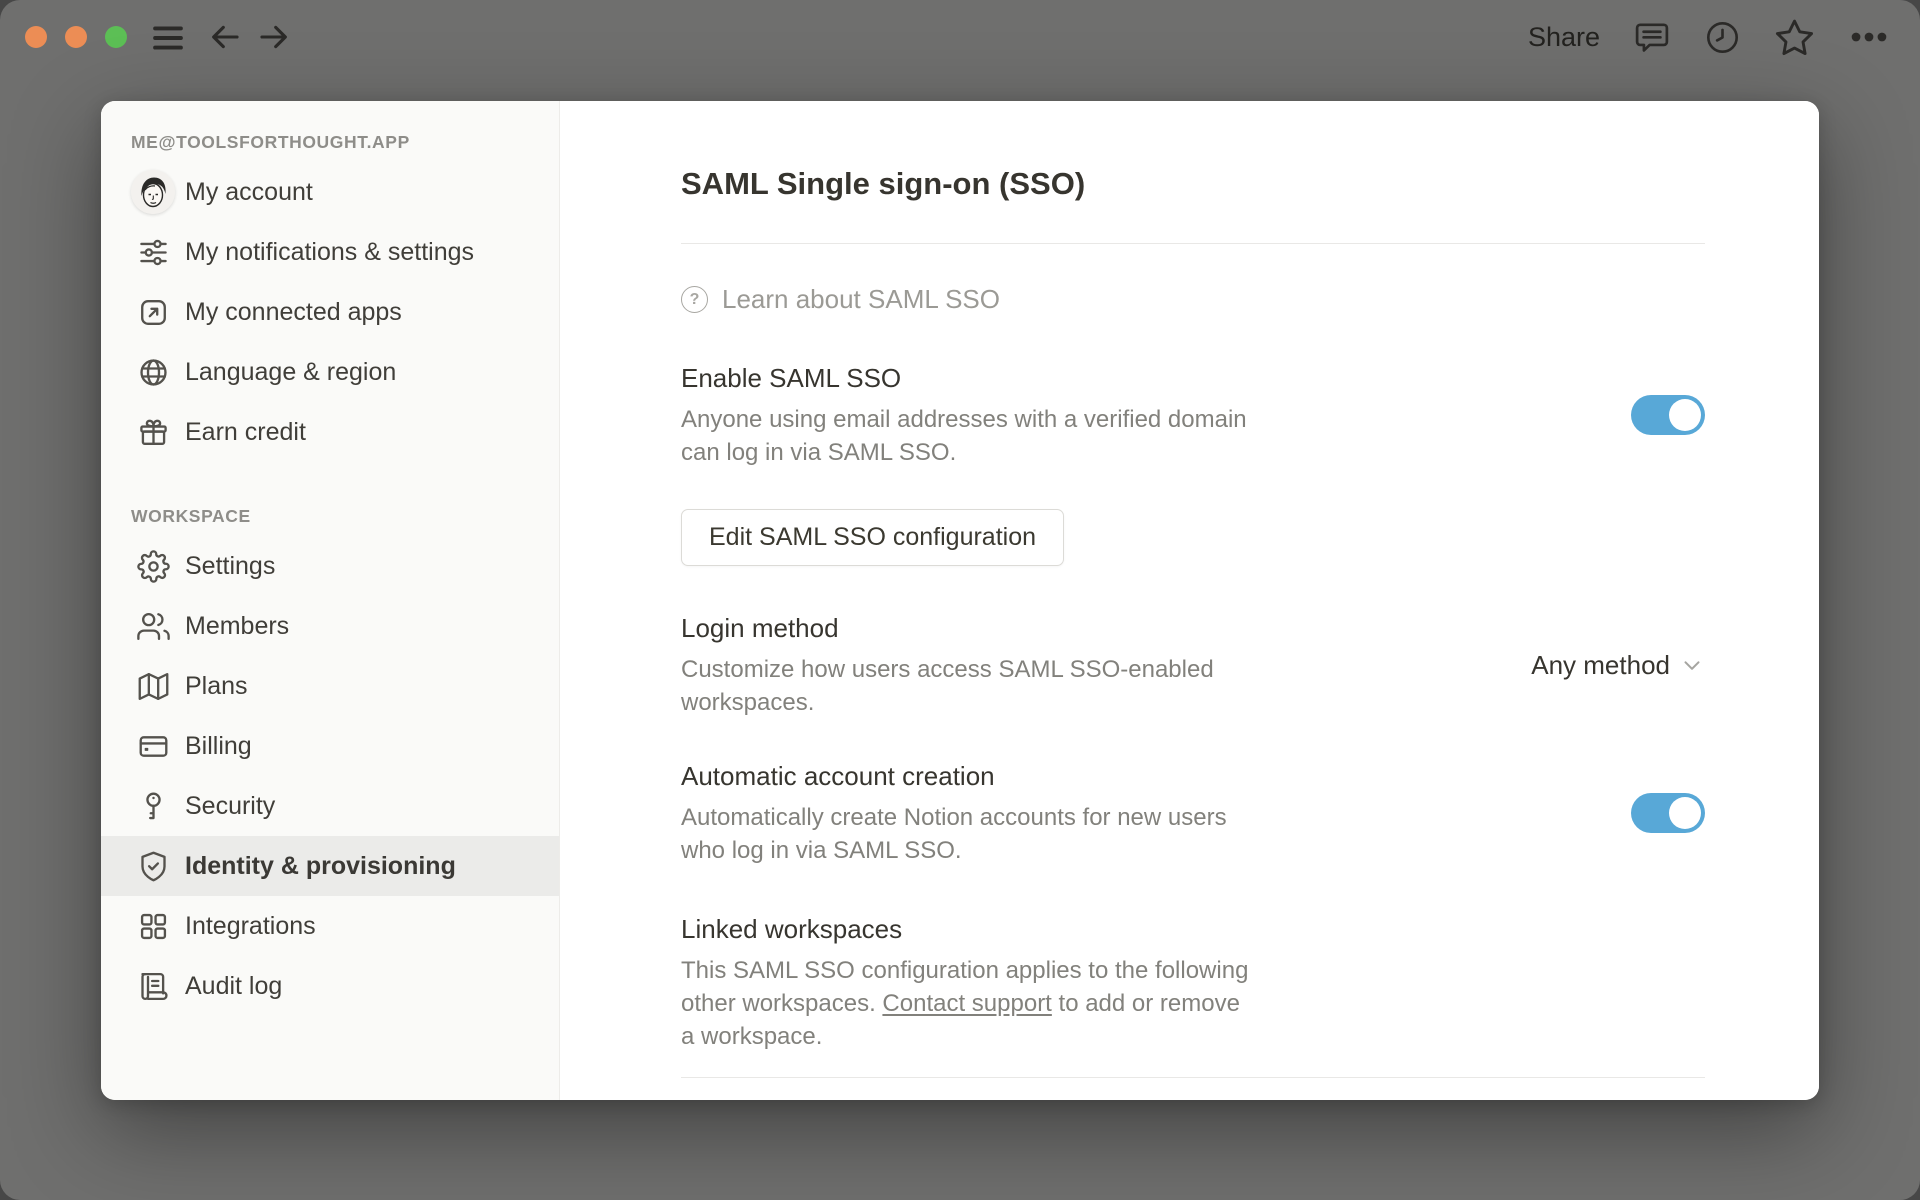 The height and width of the screenshot is (1200, 1920). I want to click on close-window-button, so click(36, 37).